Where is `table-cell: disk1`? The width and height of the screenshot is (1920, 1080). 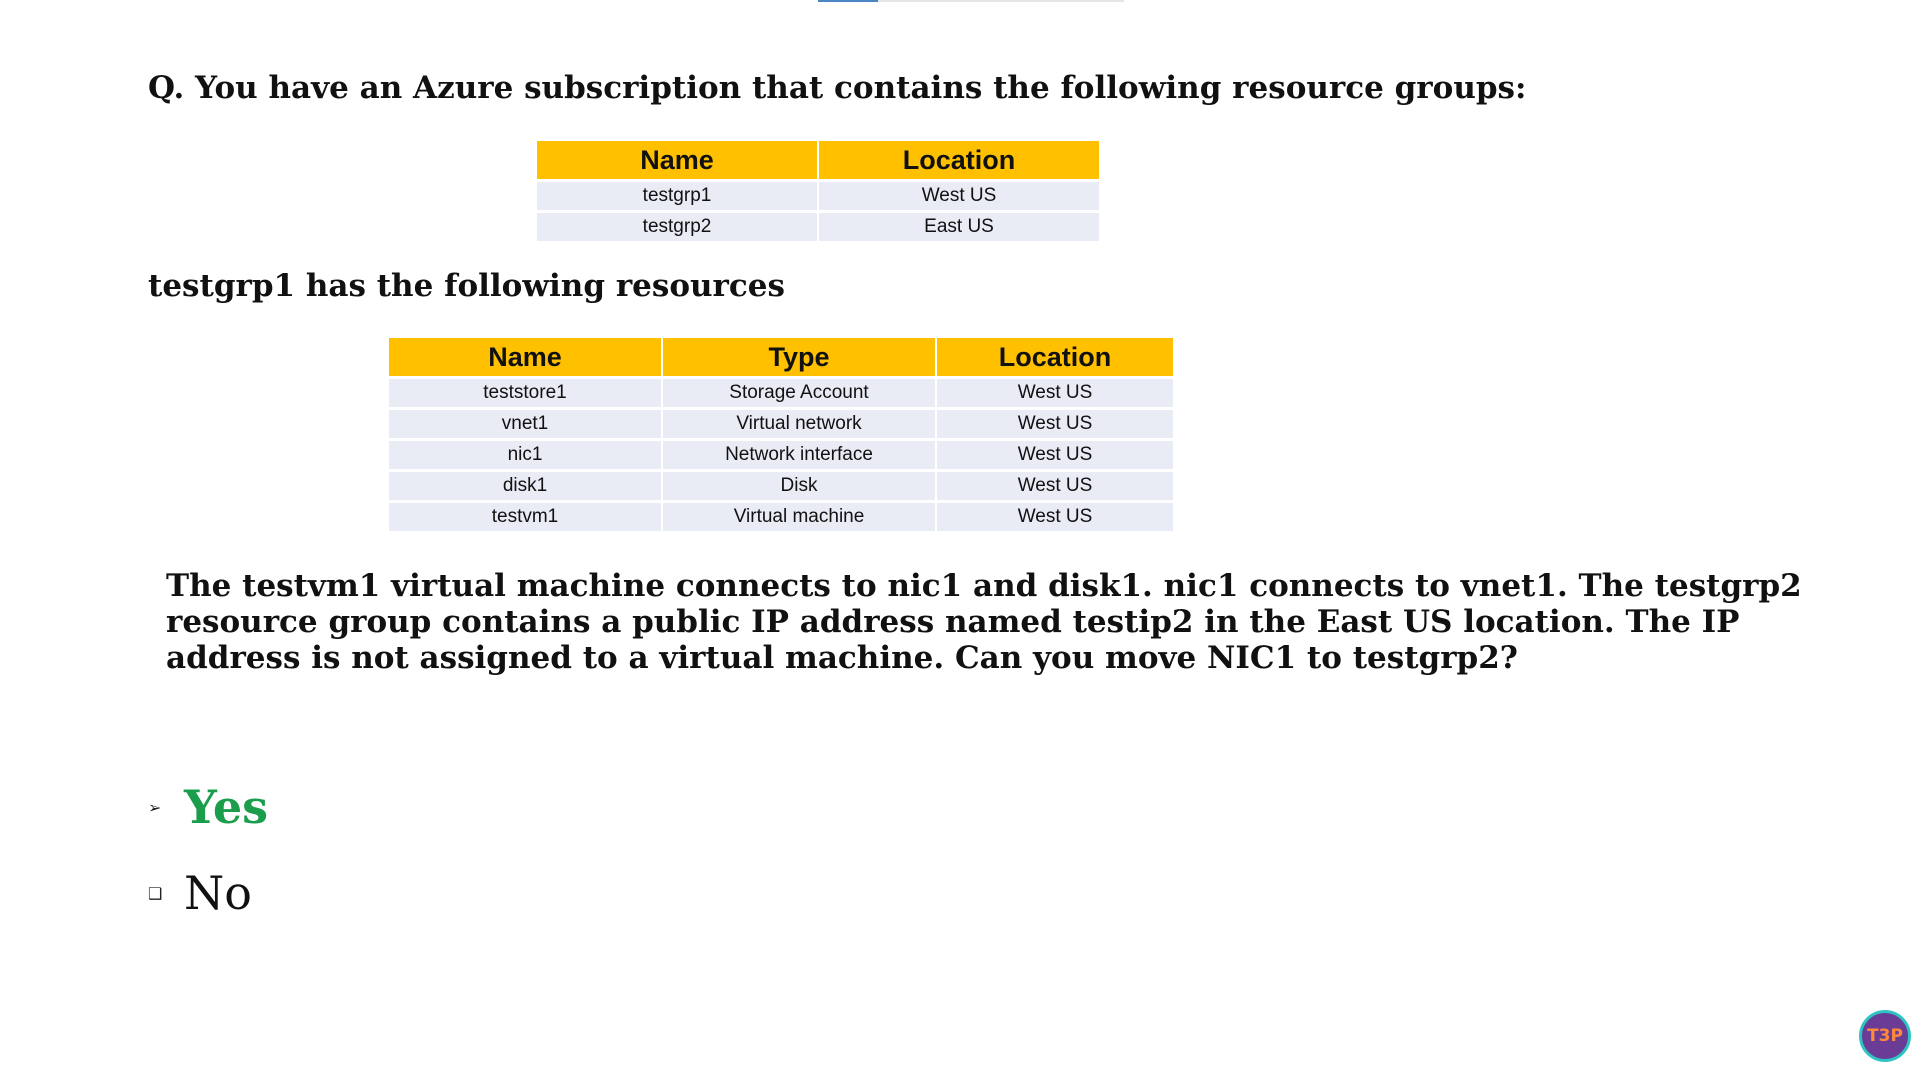 table-cell: disk1 is located at coordinates (526, 485).